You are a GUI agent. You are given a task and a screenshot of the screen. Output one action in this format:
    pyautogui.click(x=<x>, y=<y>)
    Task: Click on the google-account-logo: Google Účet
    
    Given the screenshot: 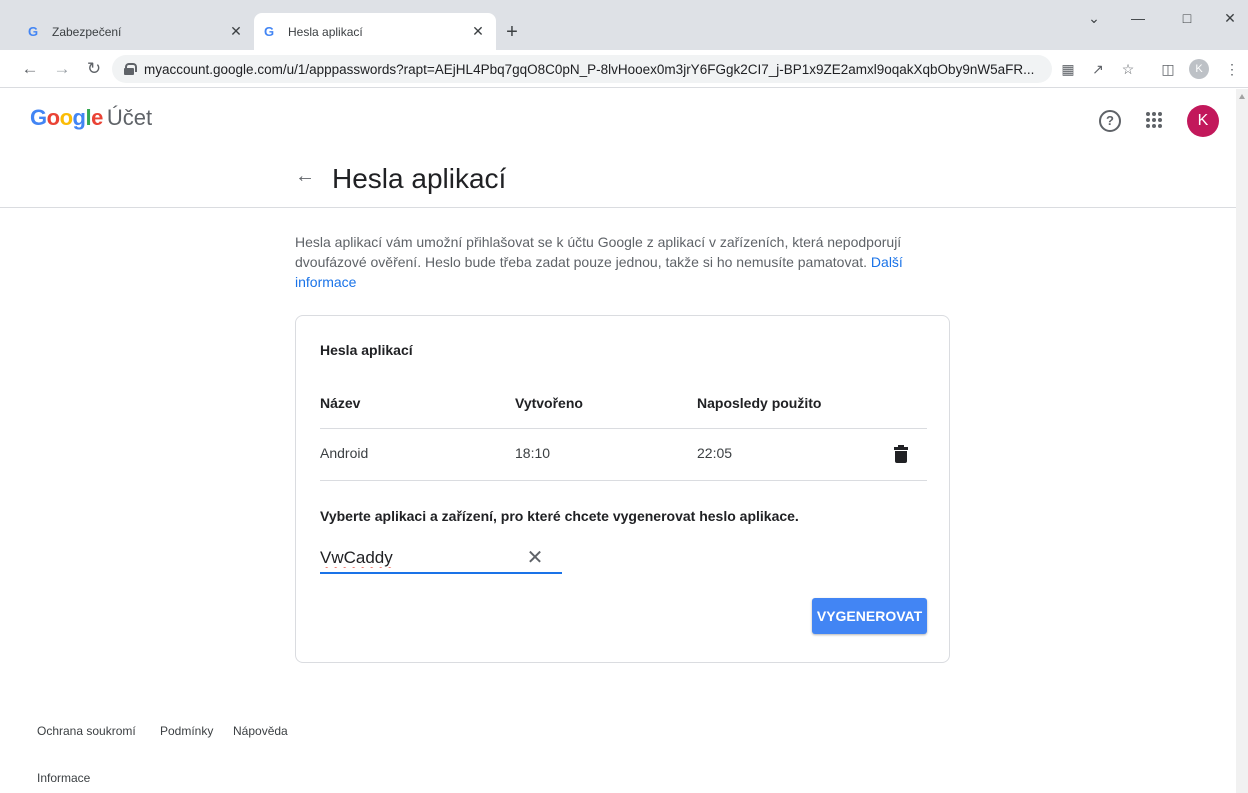 What is the action you would take?
    pyautogui.click(x=91, y=118)
    